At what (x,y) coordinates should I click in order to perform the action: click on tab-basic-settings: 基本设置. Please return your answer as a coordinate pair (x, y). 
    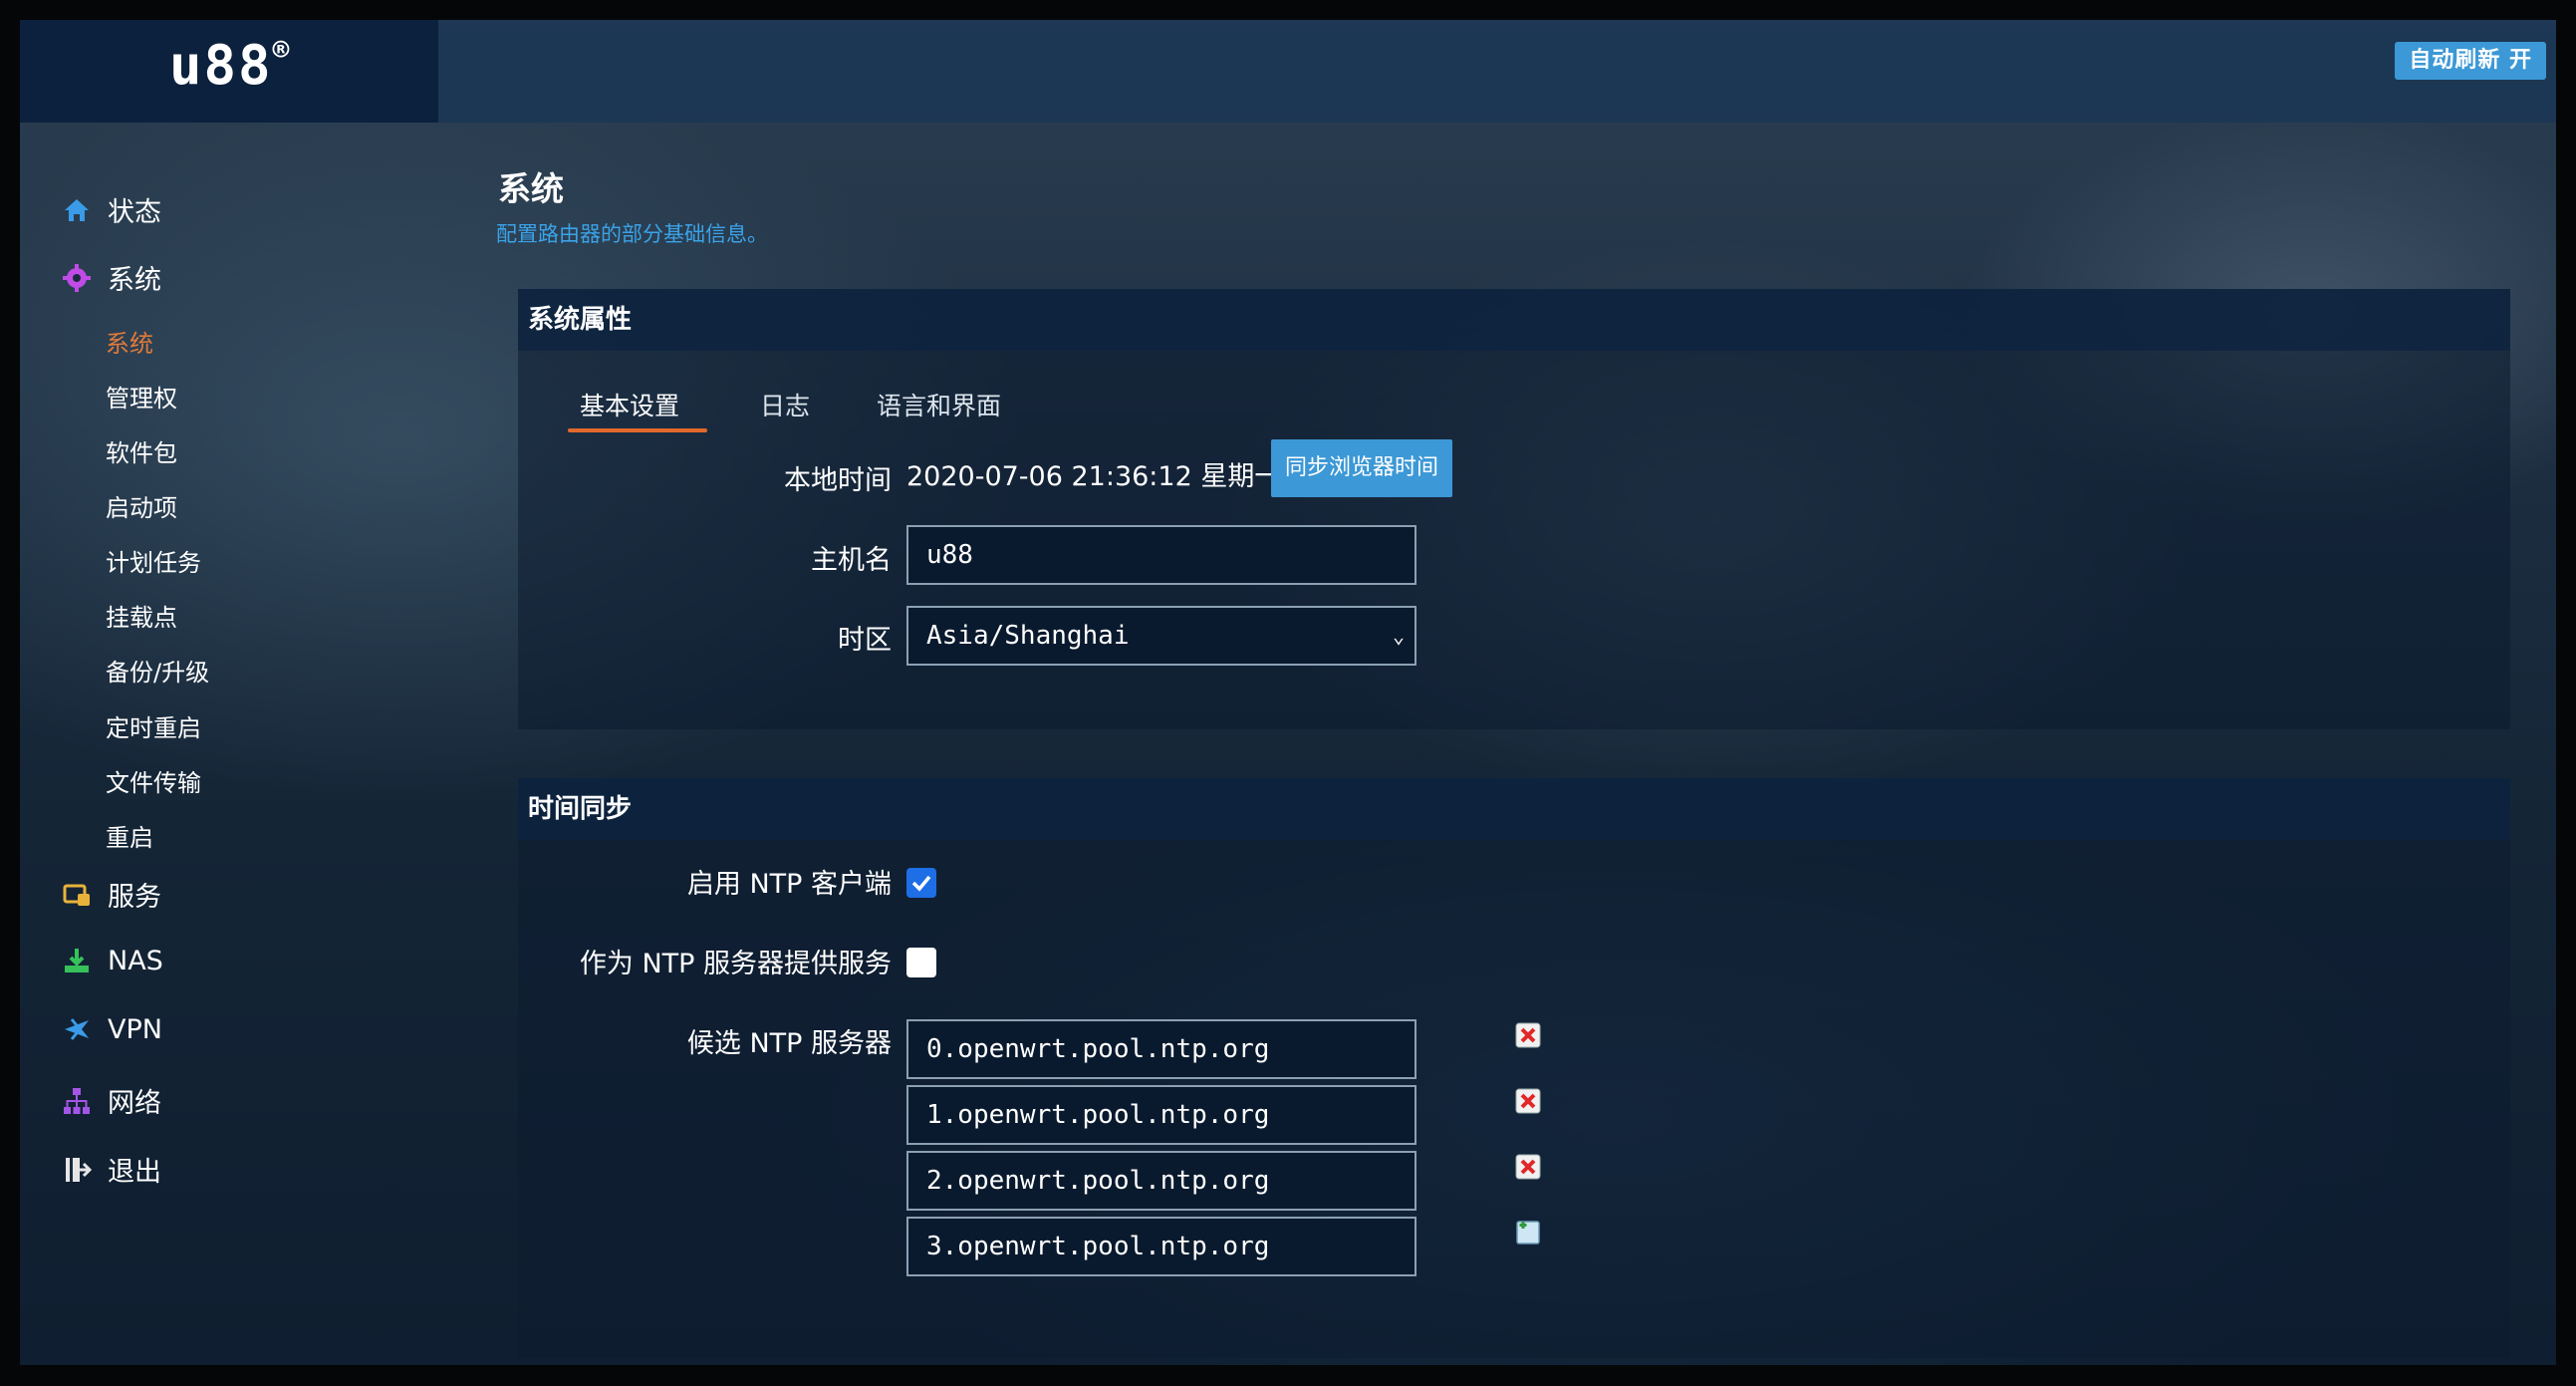
    Looking at the image, I should click on (629, 404).